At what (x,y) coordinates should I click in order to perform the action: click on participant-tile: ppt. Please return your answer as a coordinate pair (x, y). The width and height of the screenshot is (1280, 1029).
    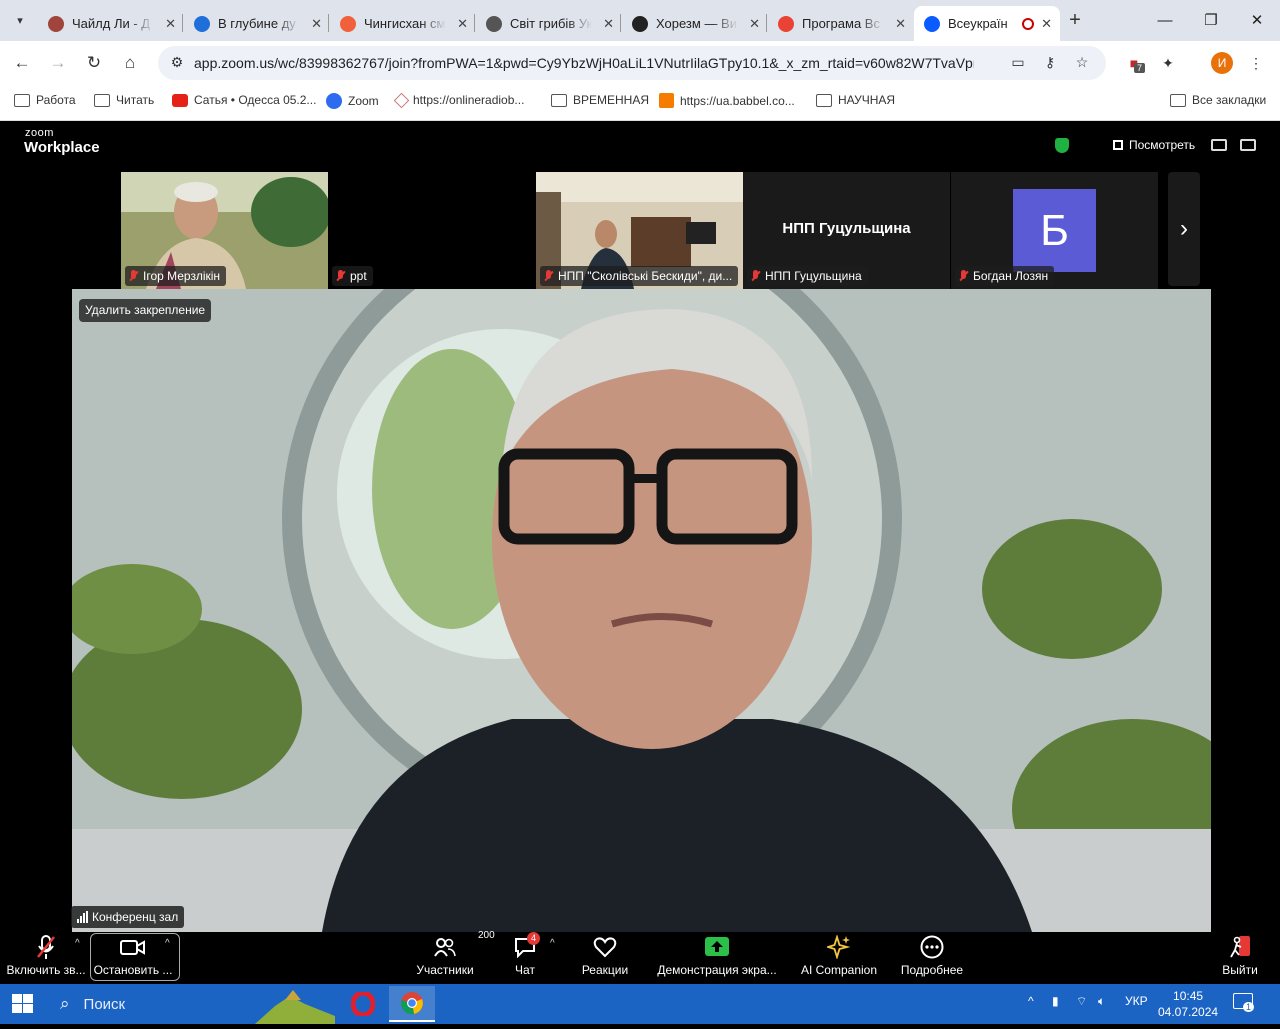
    Looking at the image, I should click on (431, 230).